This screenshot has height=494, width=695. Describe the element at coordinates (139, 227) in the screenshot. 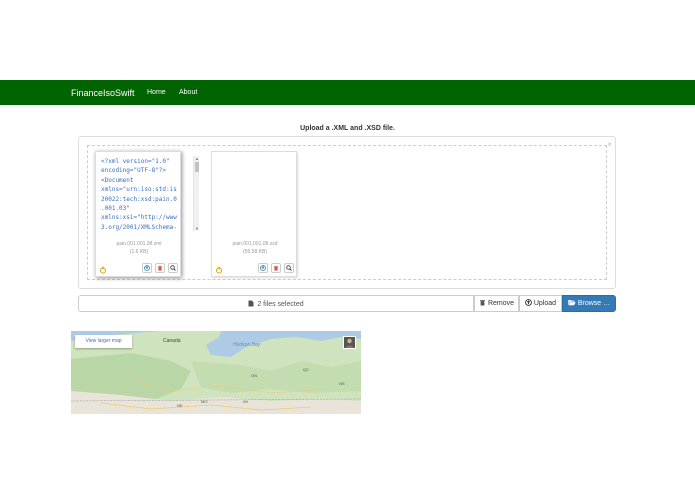

I see `preview-line: 3.org/2001/XMLSchema-` at that location.